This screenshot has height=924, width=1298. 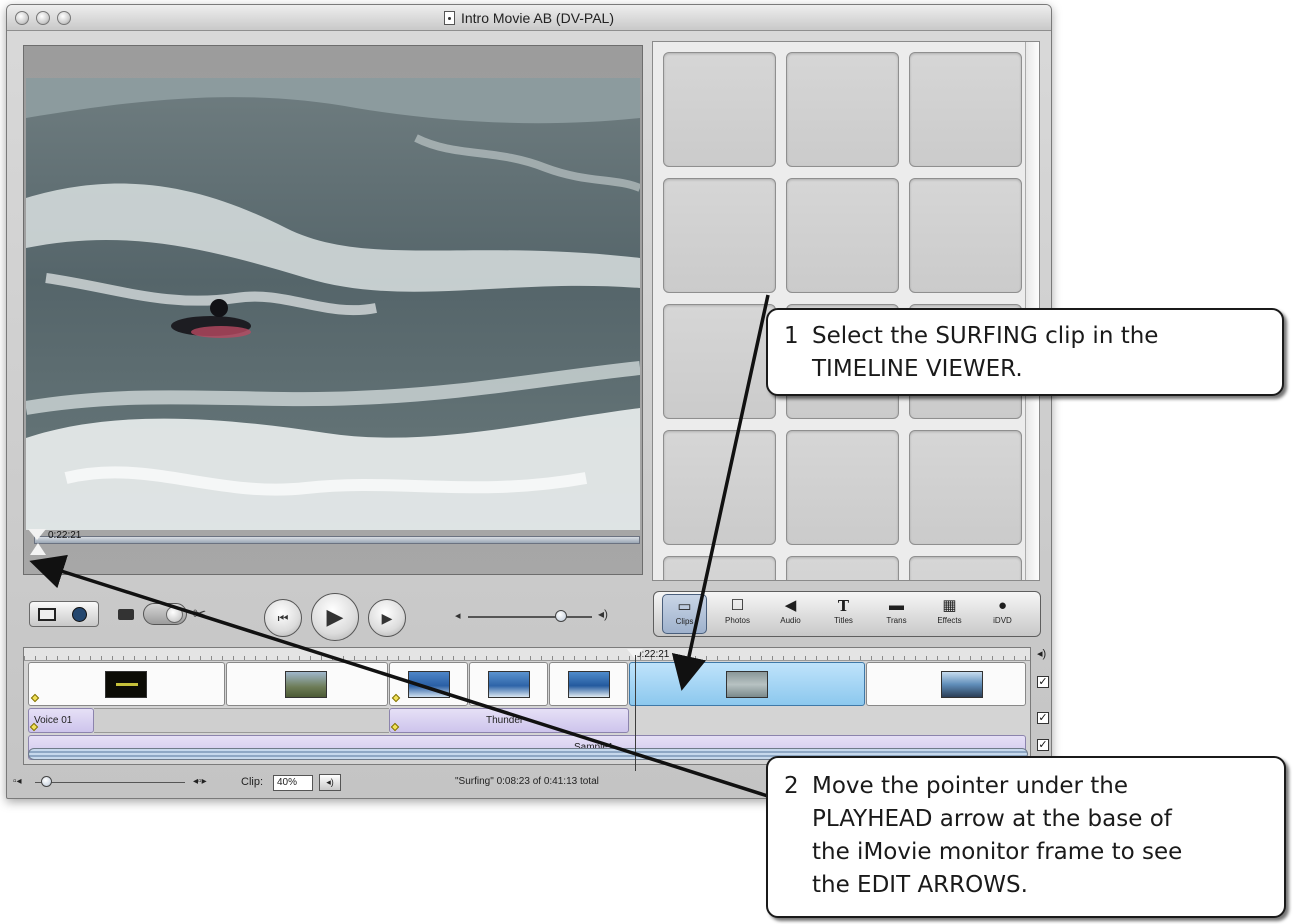 I want to click on clips-icon: ▭, so click(x=684, y=606).